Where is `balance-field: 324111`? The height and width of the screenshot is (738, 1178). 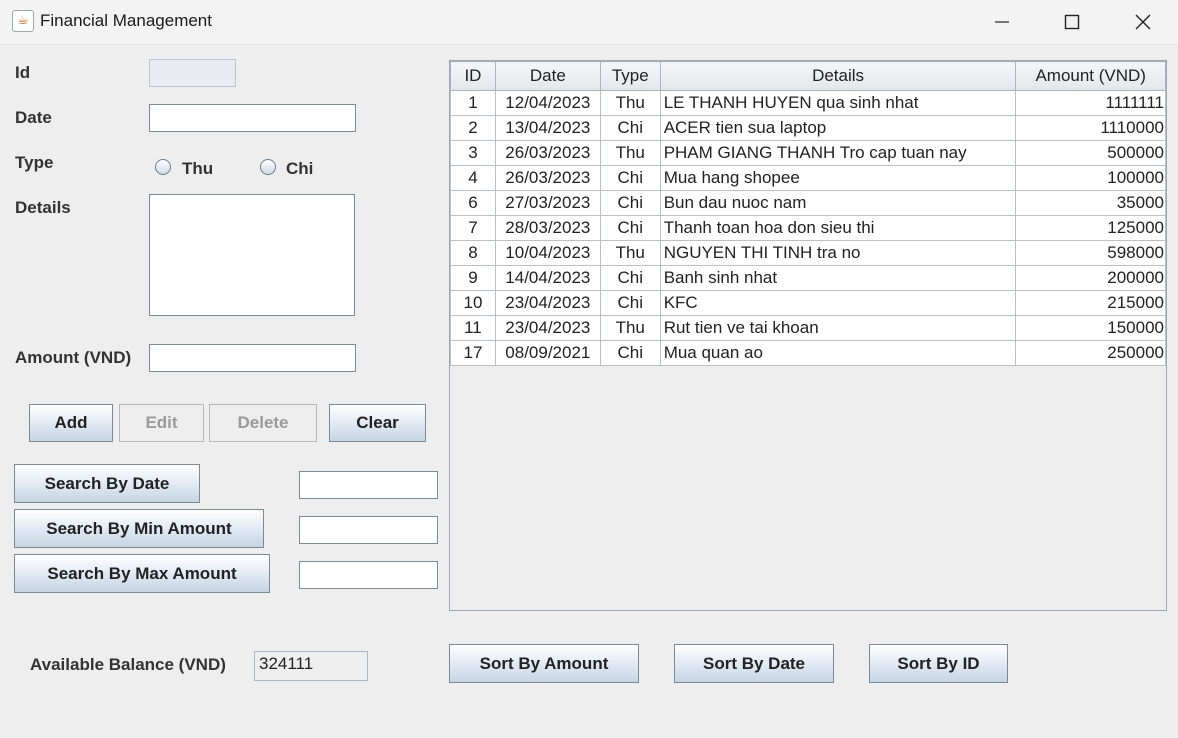
balance-field: 324111 is located at coordinates (311, 666).